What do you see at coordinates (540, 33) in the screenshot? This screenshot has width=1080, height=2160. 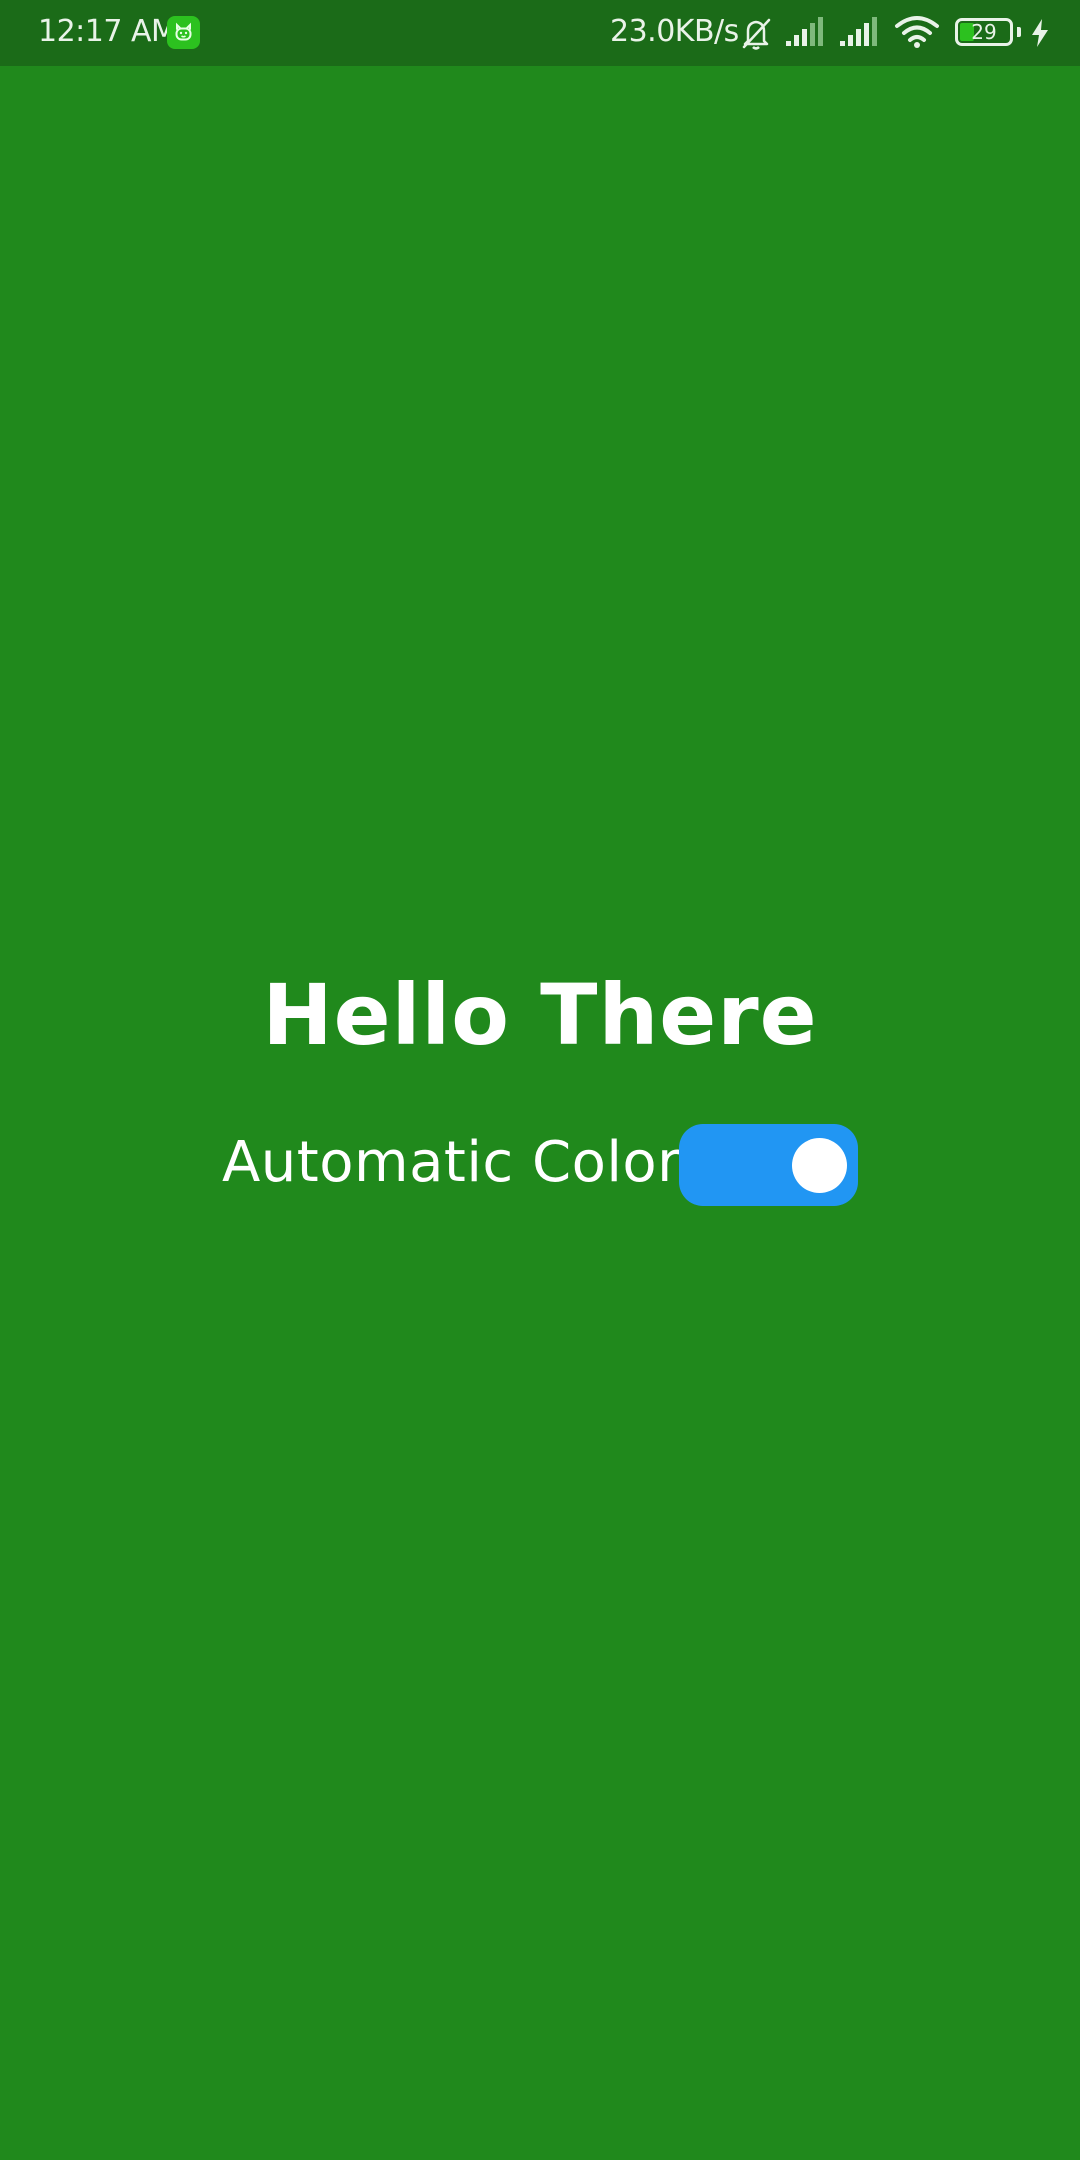 I see `status-bar: 12:17 AM 23.0KB/s 29` at bounding box center [540, 33].